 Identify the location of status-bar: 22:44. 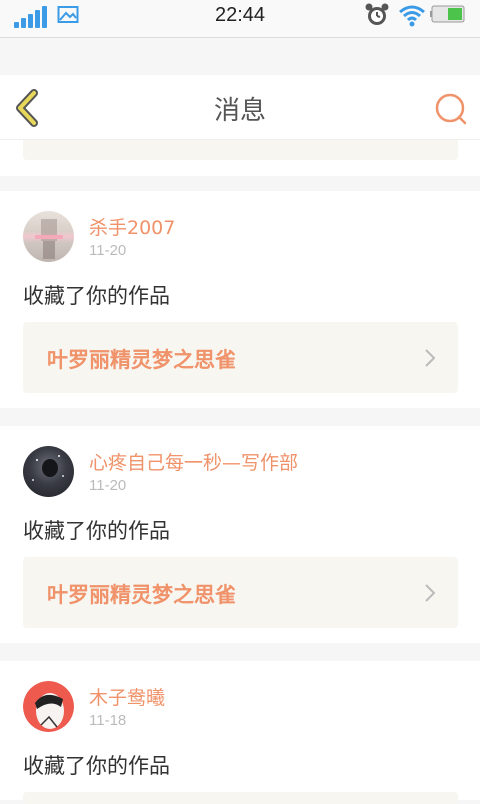
(240, 19).